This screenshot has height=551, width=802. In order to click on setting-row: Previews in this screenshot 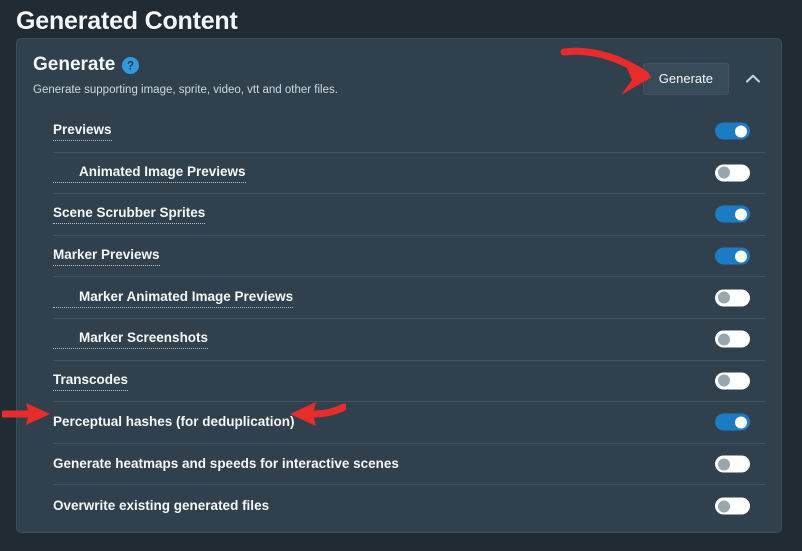, I will do `click(409, 132)`.